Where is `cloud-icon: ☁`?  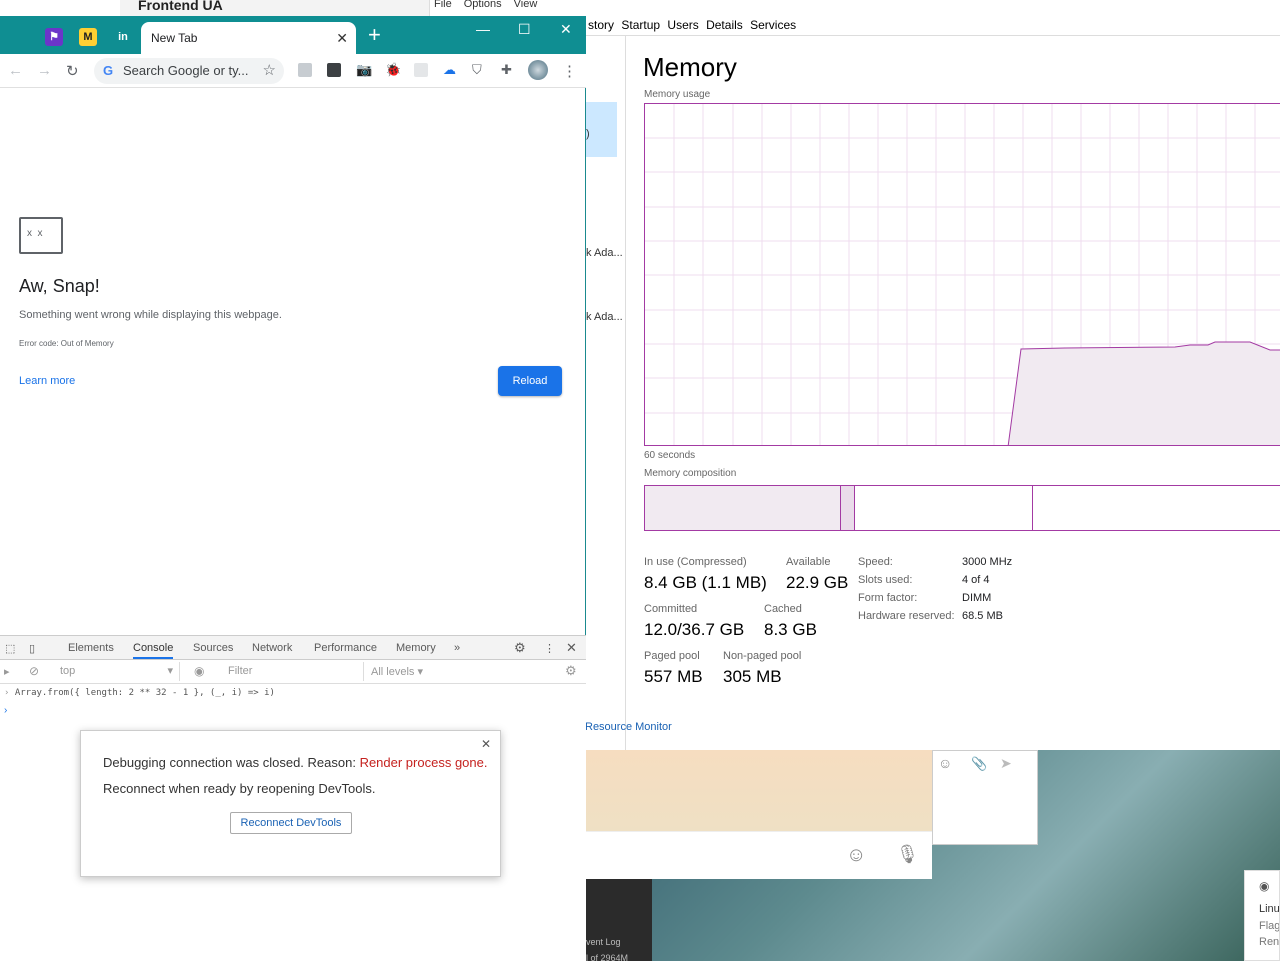
cloud-icon: ☁ is located at coordinates (449, 70).